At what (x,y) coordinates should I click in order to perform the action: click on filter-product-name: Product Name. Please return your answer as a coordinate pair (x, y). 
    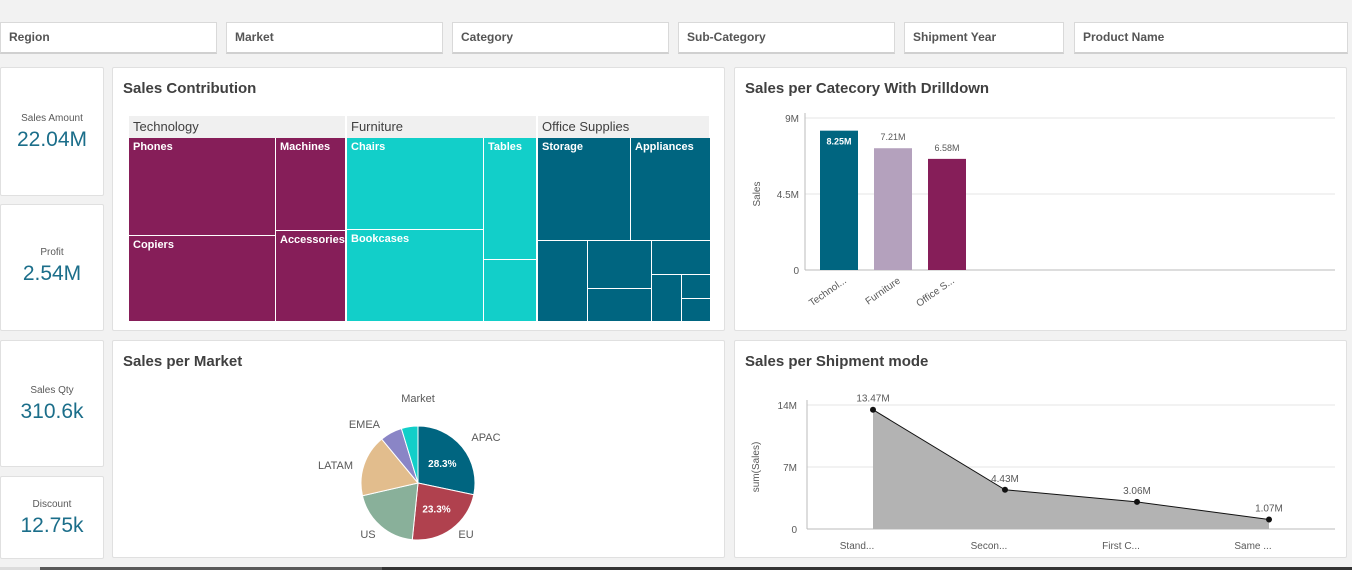
    Looking at the image, I should click on (1211, 38).